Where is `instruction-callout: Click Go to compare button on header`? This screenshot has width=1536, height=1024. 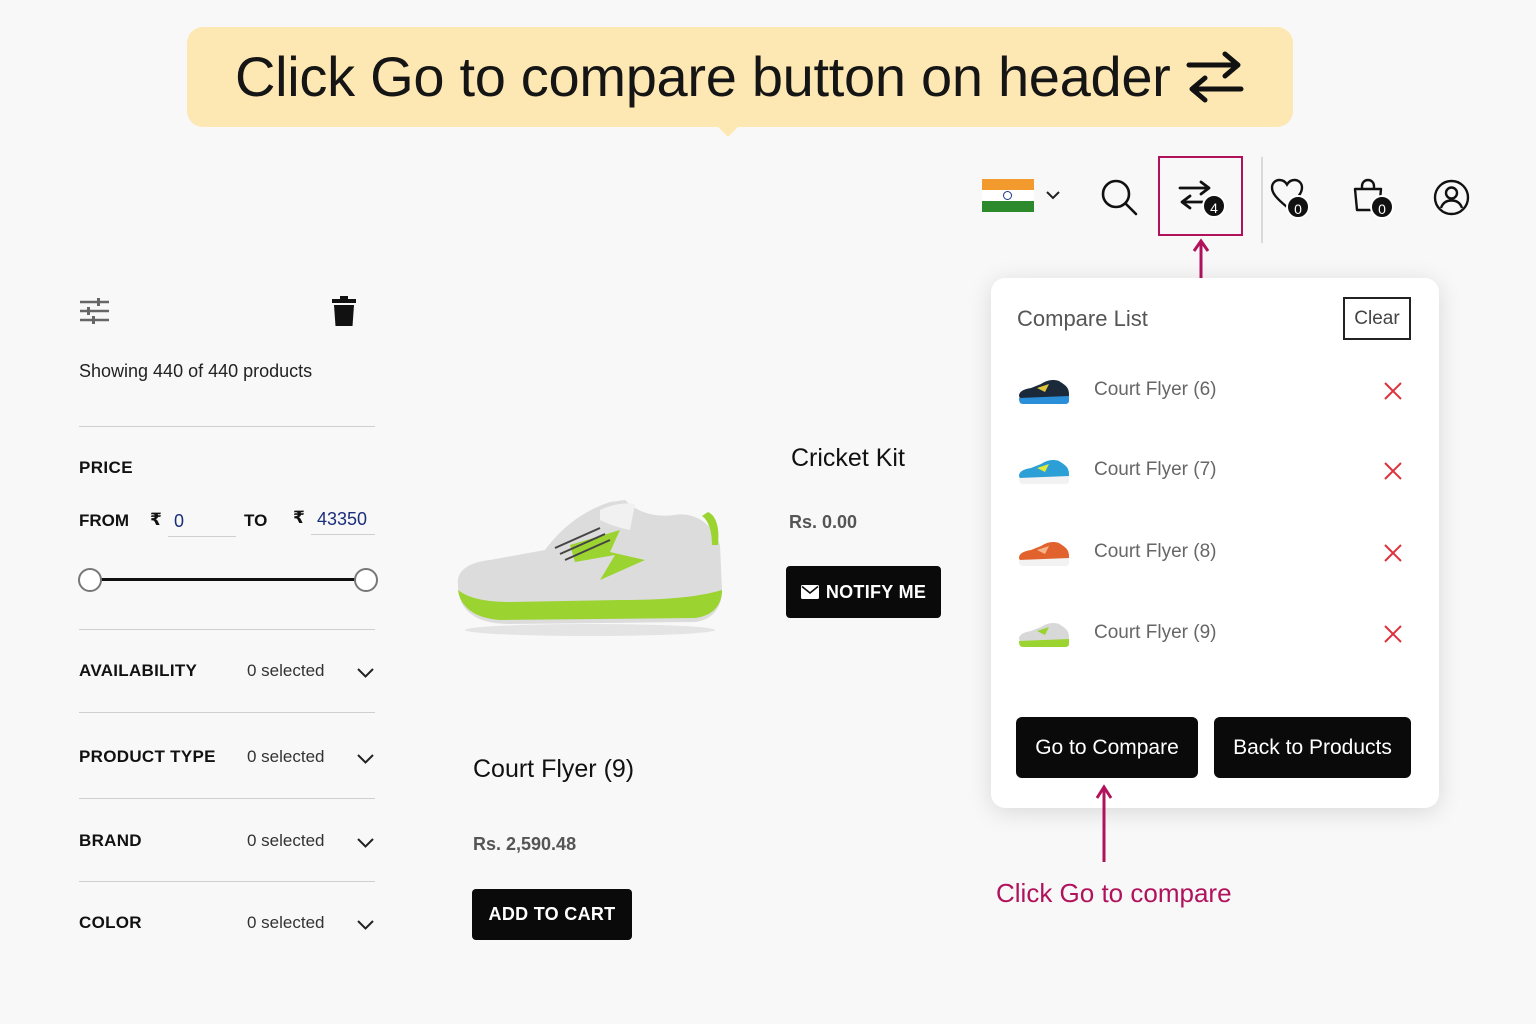
instruction-callout: Click Go to compare button on header is located at coordinates (740, 82).